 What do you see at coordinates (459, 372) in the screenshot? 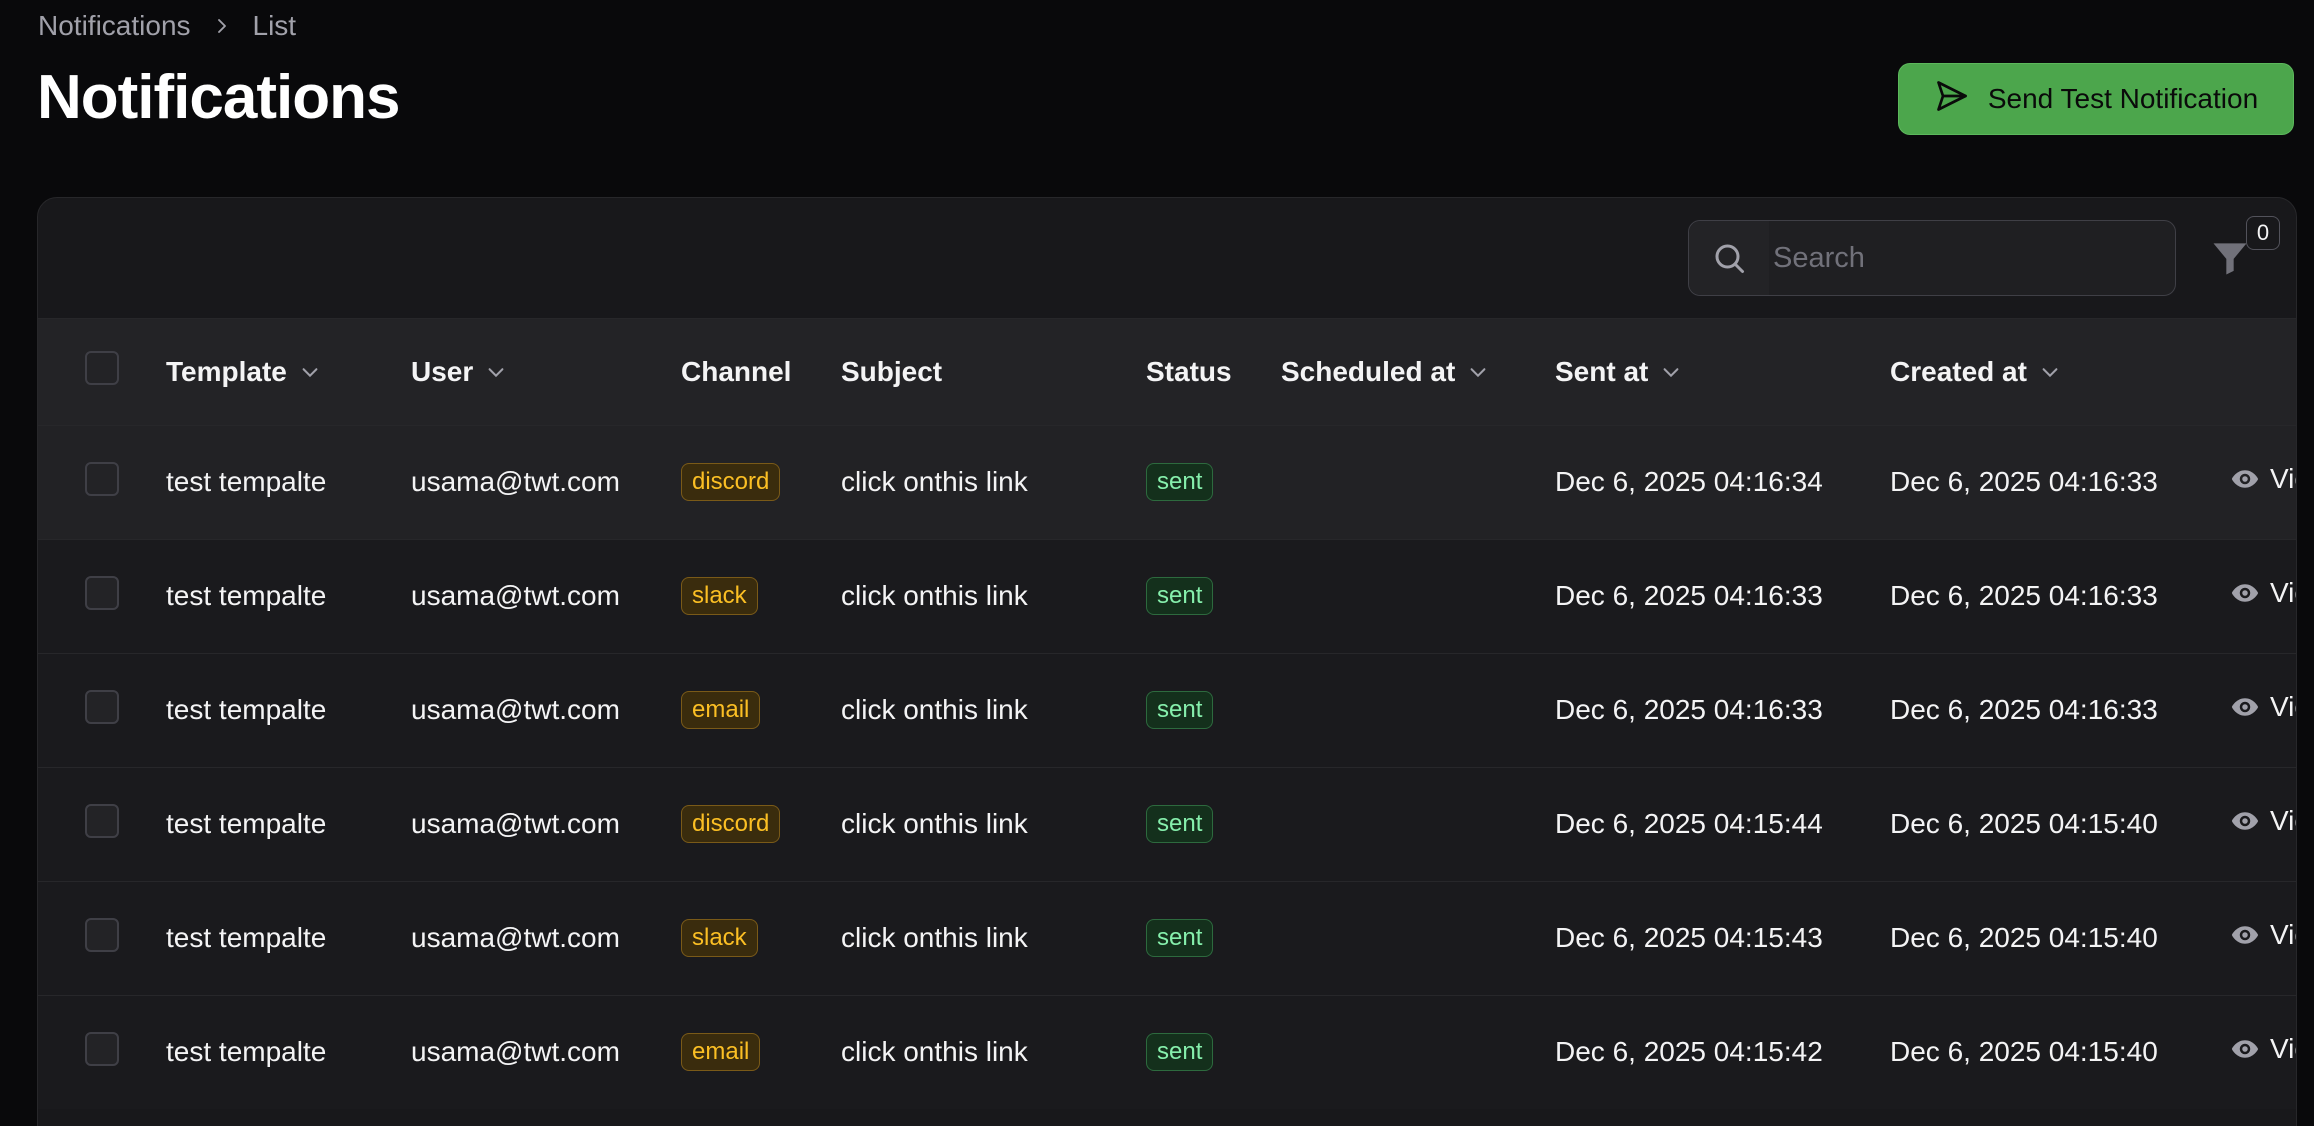
I see `column-header-user: User` at bounding box center [459, 372].